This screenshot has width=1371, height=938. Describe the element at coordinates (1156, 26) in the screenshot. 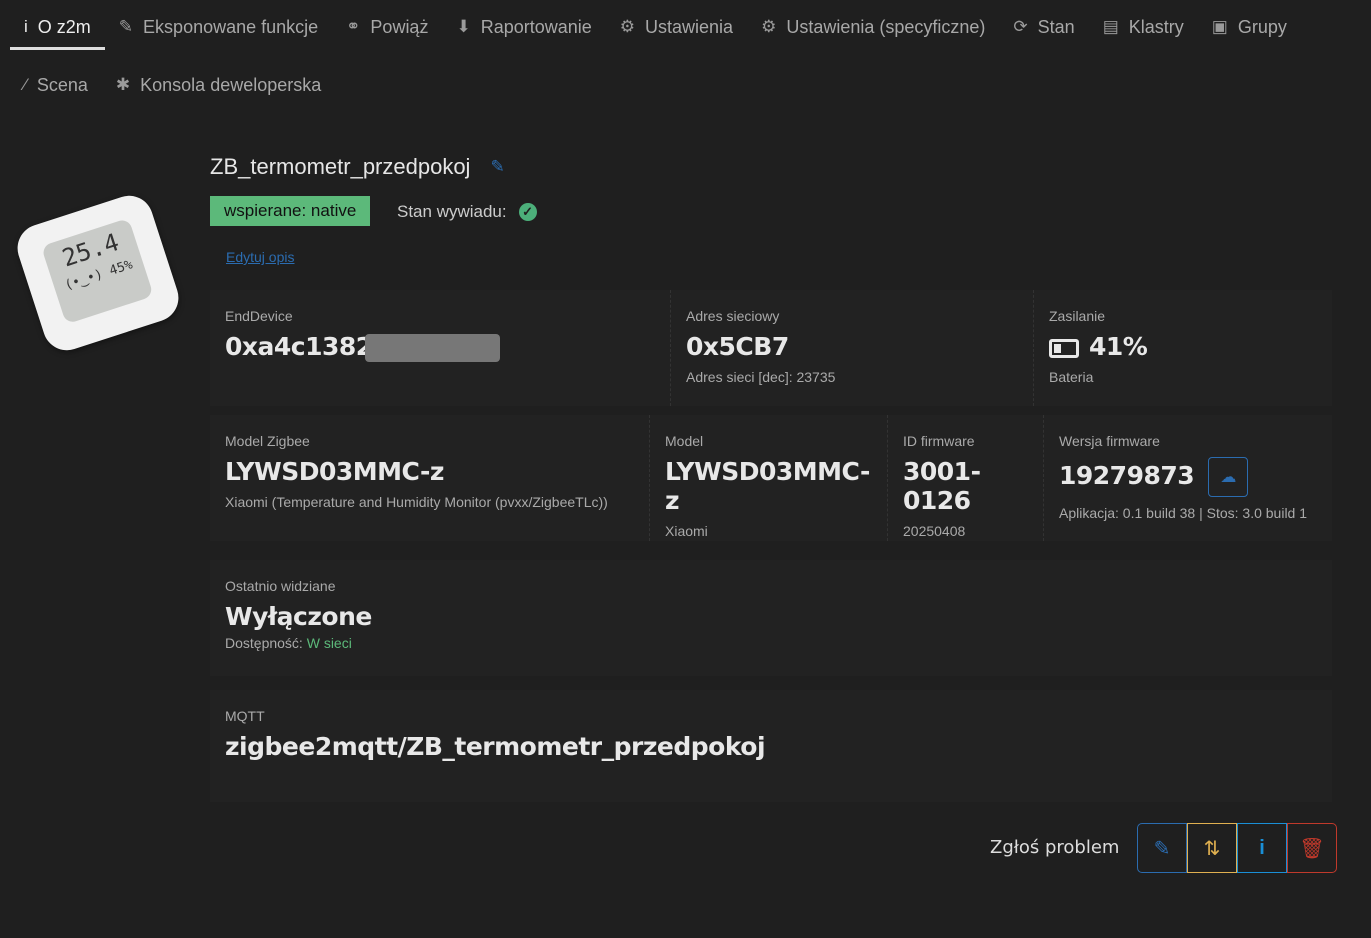

I see `tab-label: Klastry` at that location.